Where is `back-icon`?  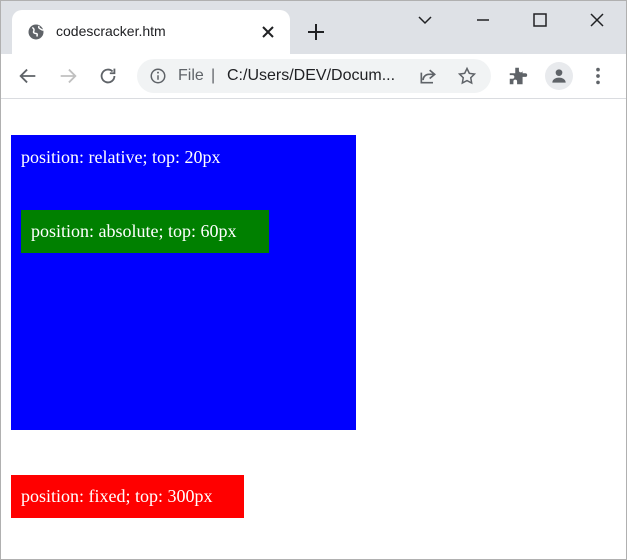 back-icon is located at coordinates (28, 76).